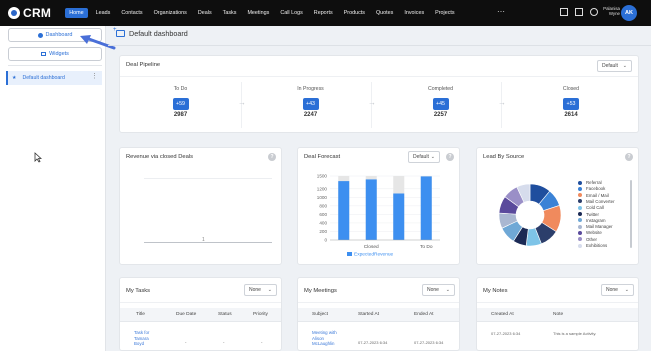  I want to click on y-tick-label: 1200, so click(322, 188).